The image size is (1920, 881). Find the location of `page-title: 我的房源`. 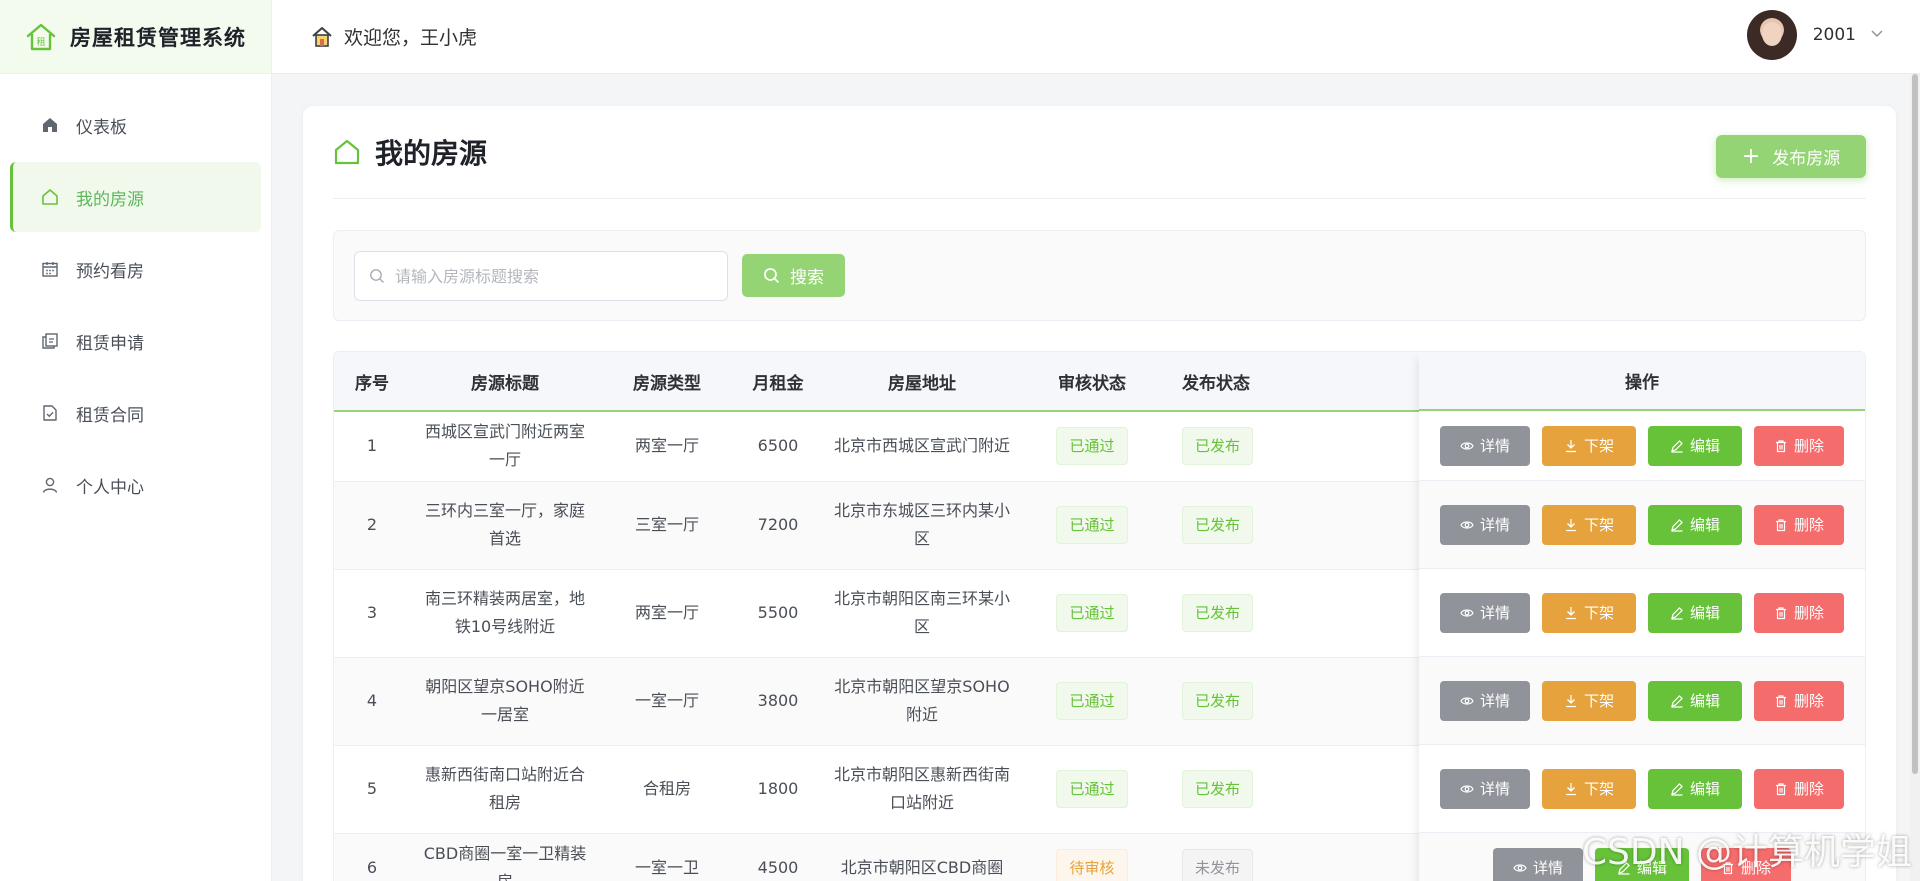

page-title: 我的房源 is located at coordinates (410, 152).